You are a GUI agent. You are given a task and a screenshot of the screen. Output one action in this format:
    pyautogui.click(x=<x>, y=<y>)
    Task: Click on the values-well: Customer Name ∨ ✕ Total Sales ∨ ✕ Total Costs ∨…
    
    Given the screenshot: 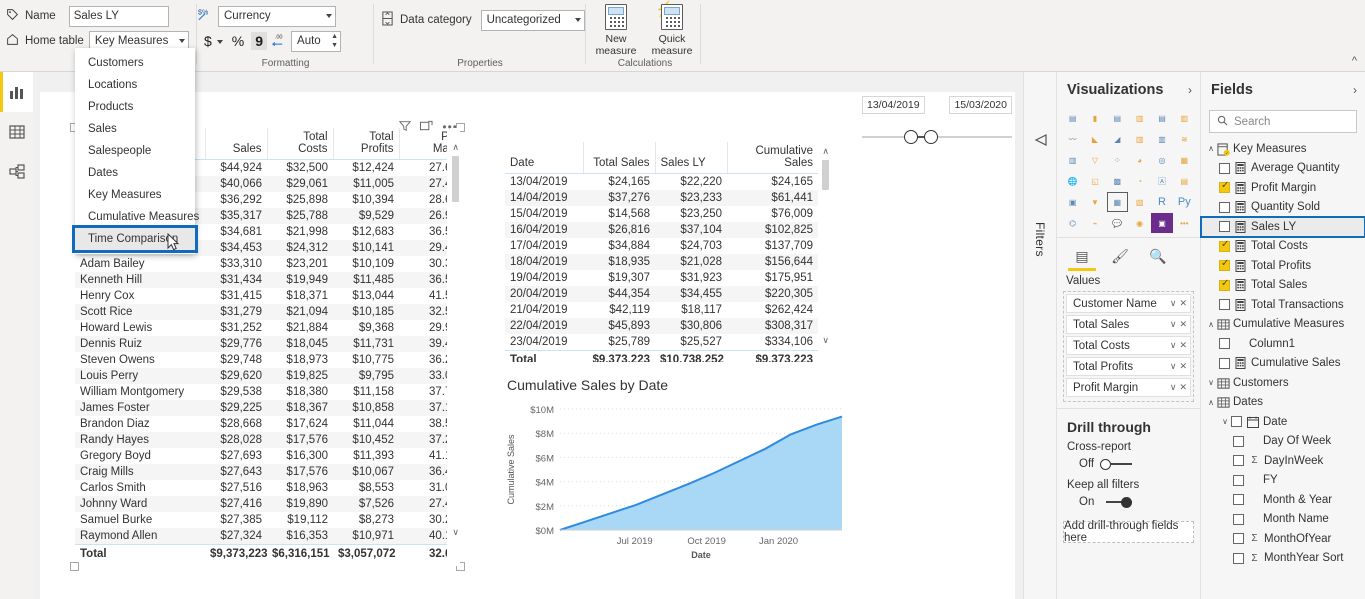 What is the action you would take?
    pyautogui.click(x=1128, y=346)
    